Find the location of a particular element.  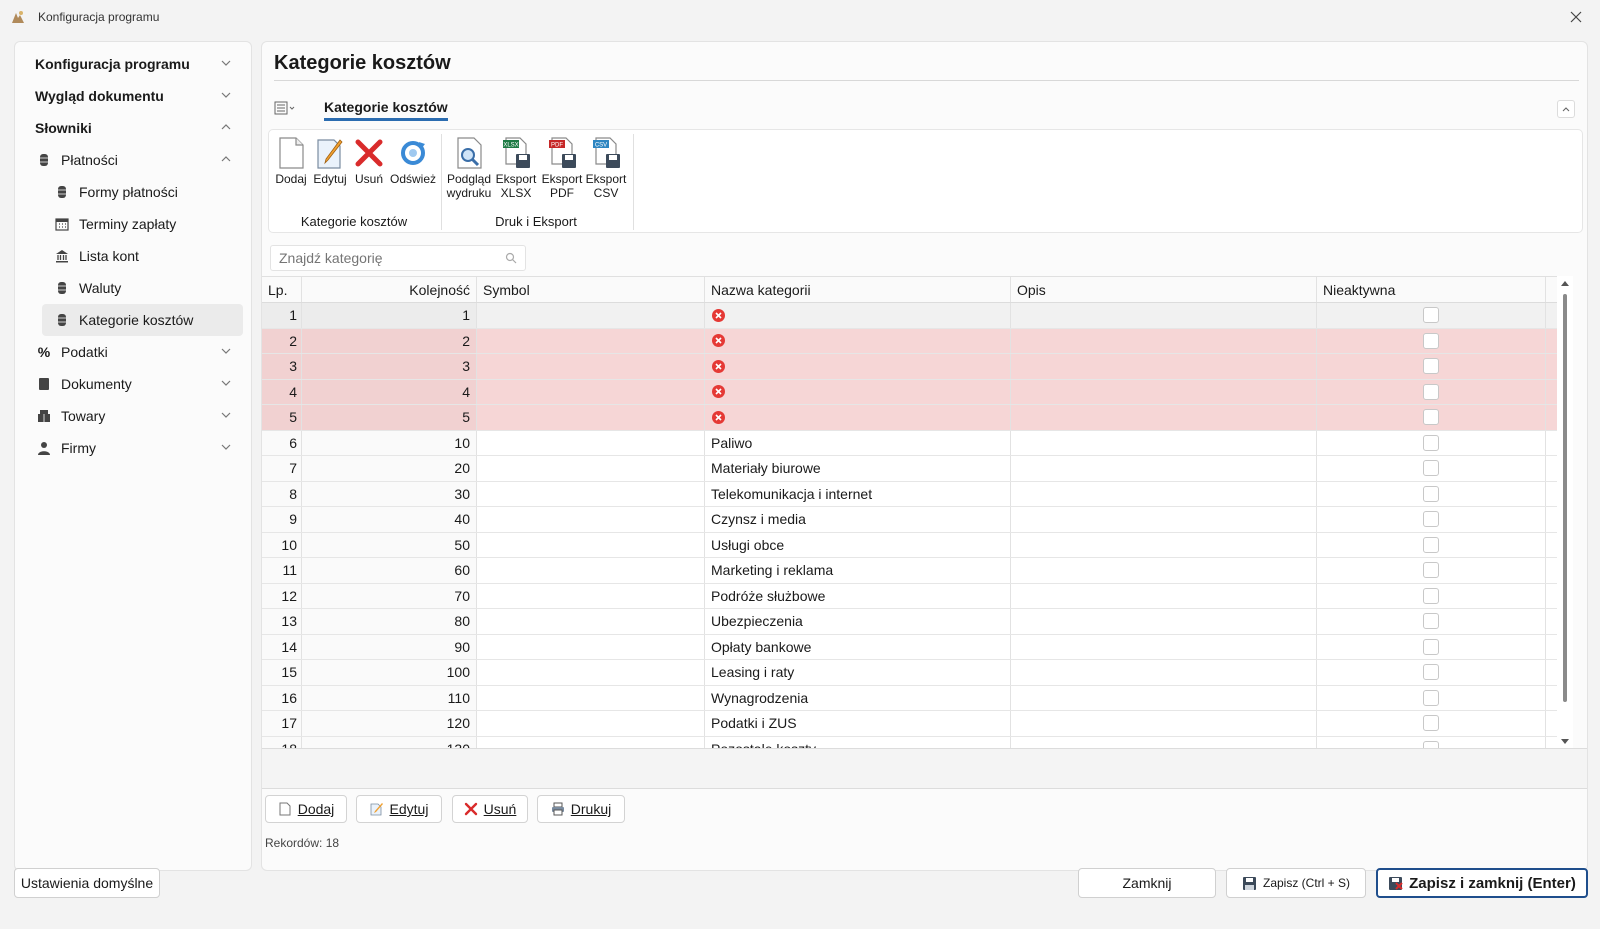

cell-lp: 17 is located at coordinates (282, 723).